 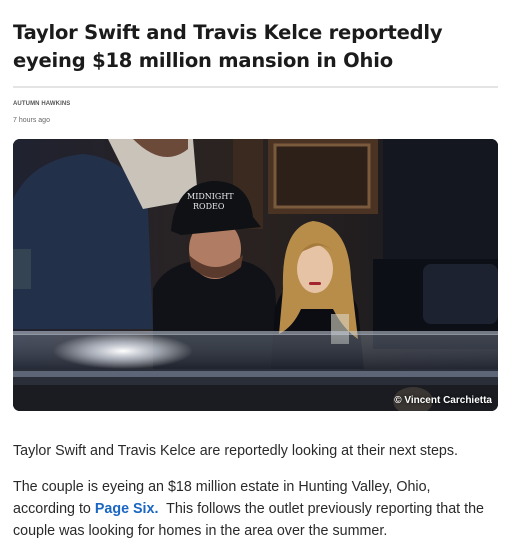 What do you see at coordinates (209, 206) in the screenshot?
I see `cap-text-line2: RODEO` at bounding box center [209, 206].